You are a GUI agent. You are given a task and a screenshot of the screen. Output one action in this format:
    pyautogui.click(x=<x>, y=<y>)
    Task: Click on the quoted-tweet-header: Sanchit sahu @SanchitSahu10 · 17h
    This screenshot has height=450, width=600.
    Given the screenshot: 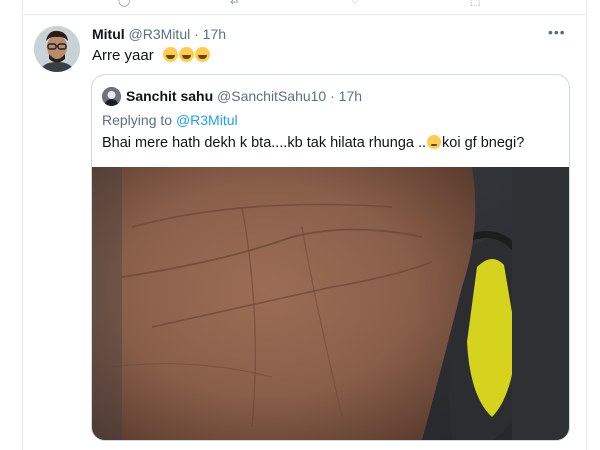 What is the action you would take?
    pyautogui.click(x=244, y=96)
    